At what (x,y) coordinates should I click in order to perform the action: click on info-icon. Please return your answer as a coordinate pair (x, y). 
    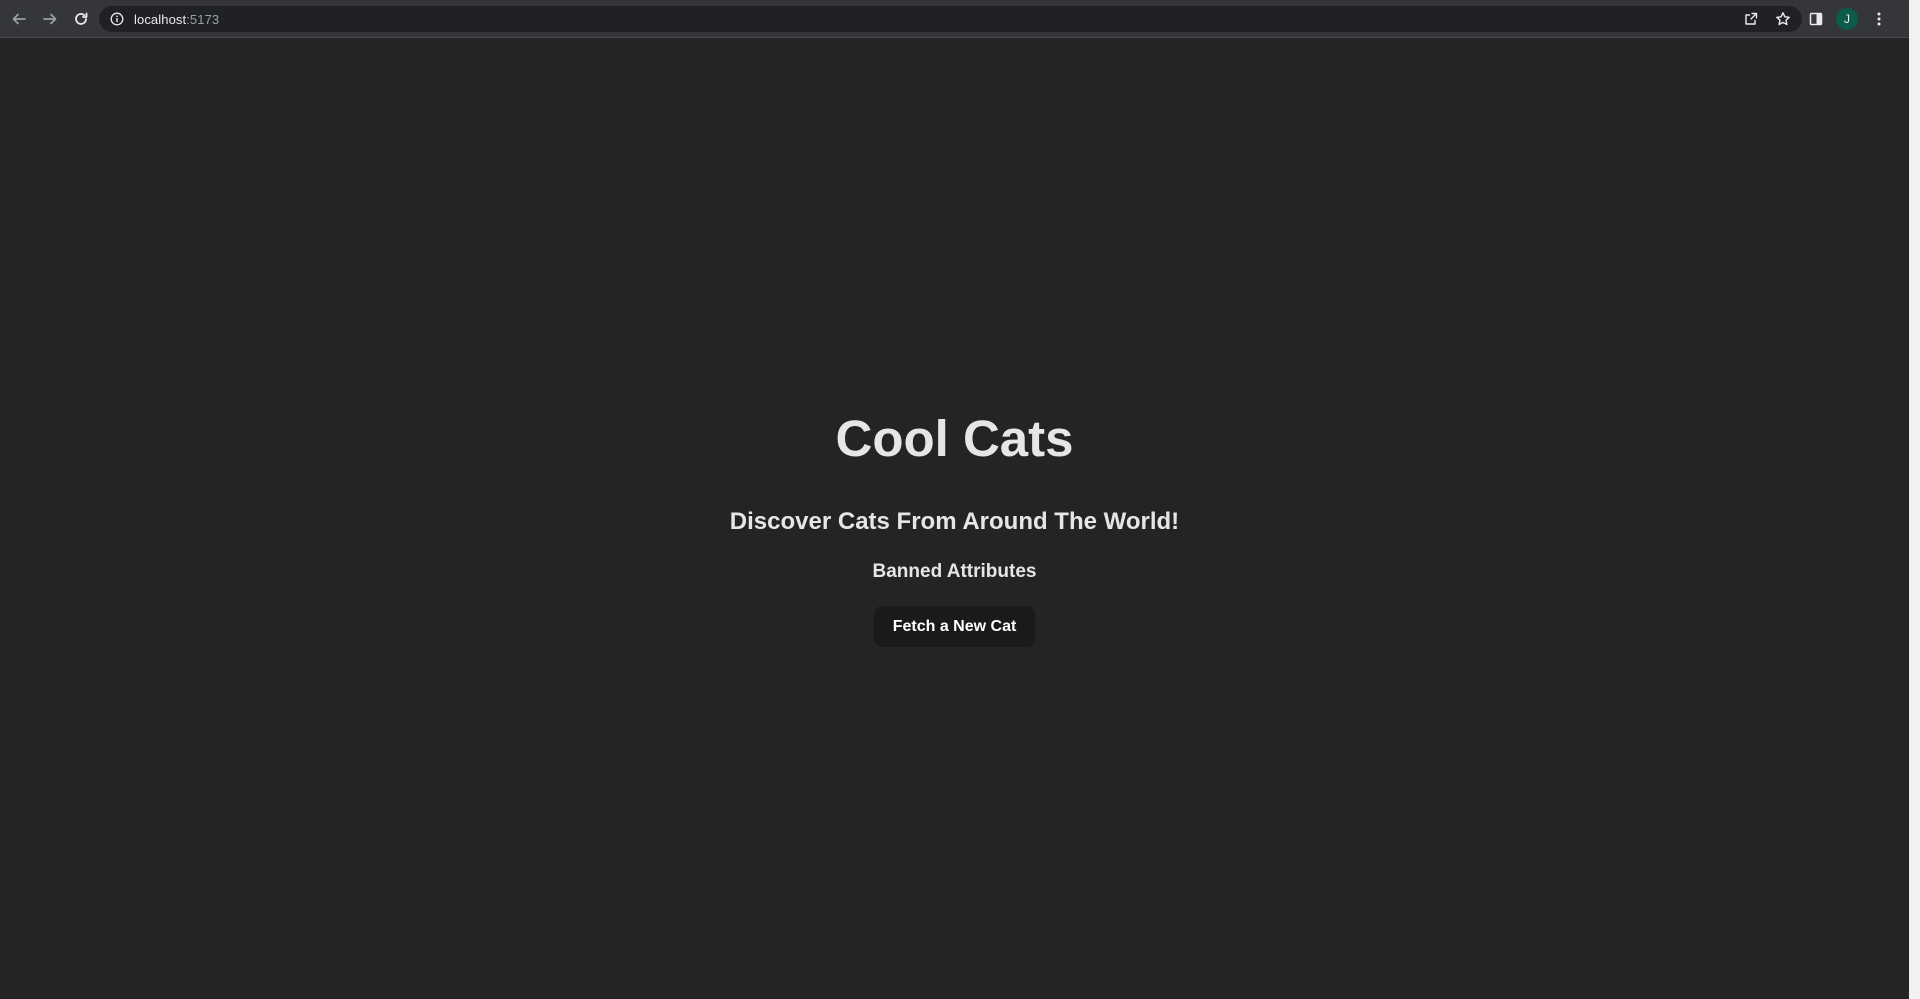
    Looking at the image, I should click on (117, 19).